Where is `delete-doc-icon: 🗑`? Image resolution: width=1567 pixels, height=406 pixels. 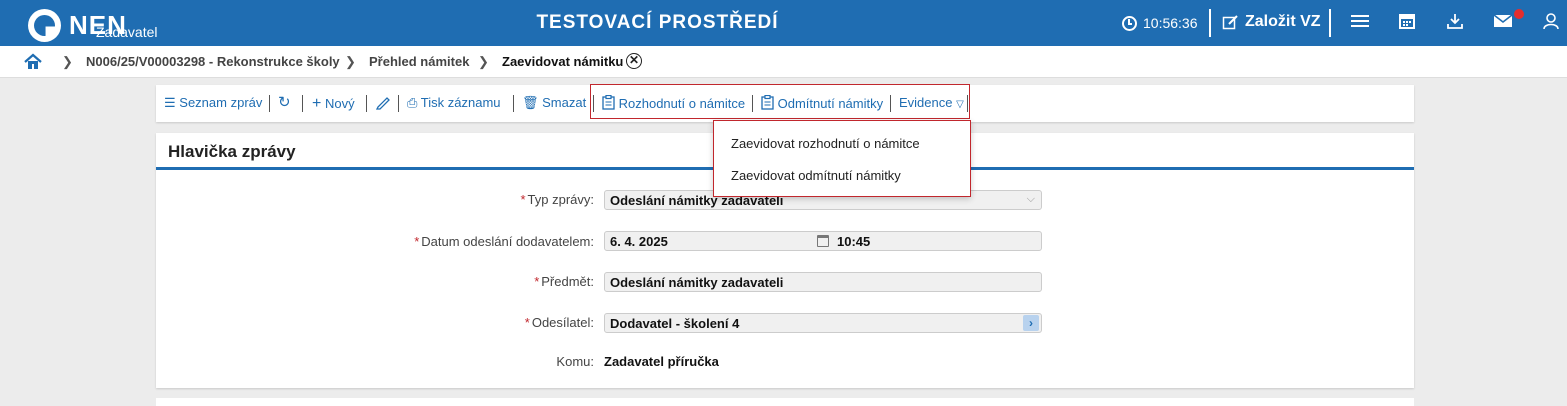
delete-doc-icon: 🗑 is located at coordinates (530, 102).